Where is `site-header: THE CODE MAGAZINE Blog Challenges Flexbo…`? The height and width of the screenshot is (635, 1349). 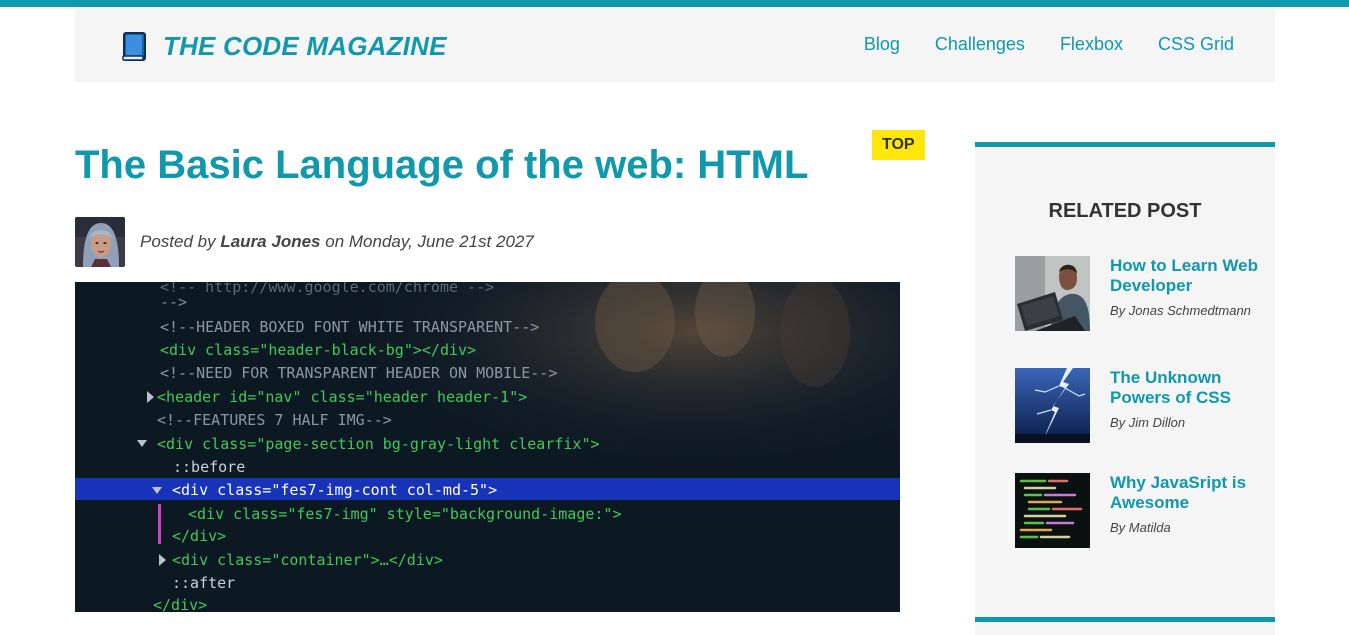 site-header: THE CODE MAGAZINE Blog Challenges Flexbo… is located at coordinates (675, 44).